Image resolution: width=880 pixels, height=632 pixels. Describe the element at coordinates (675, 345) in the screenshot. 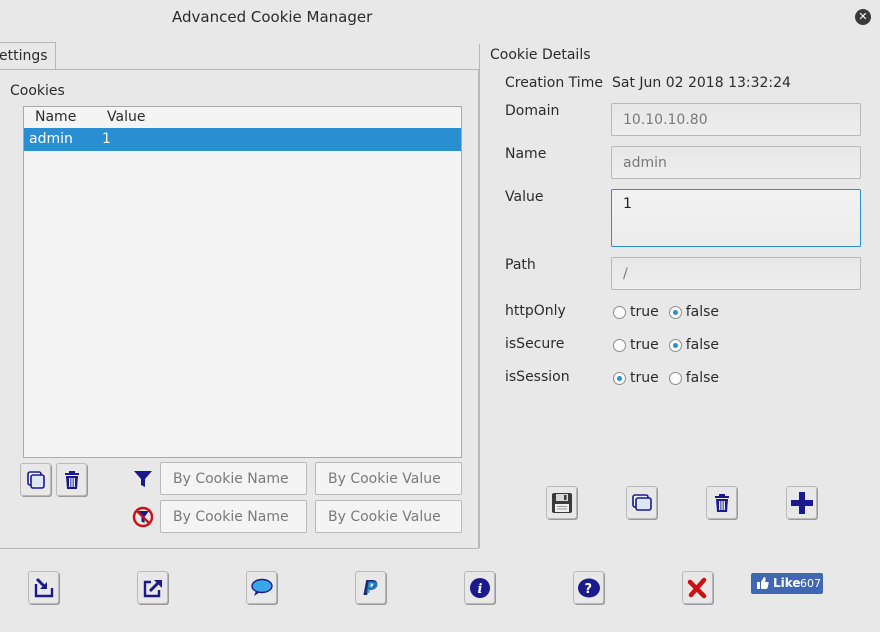

I see `issecure-false-radio` at that location.